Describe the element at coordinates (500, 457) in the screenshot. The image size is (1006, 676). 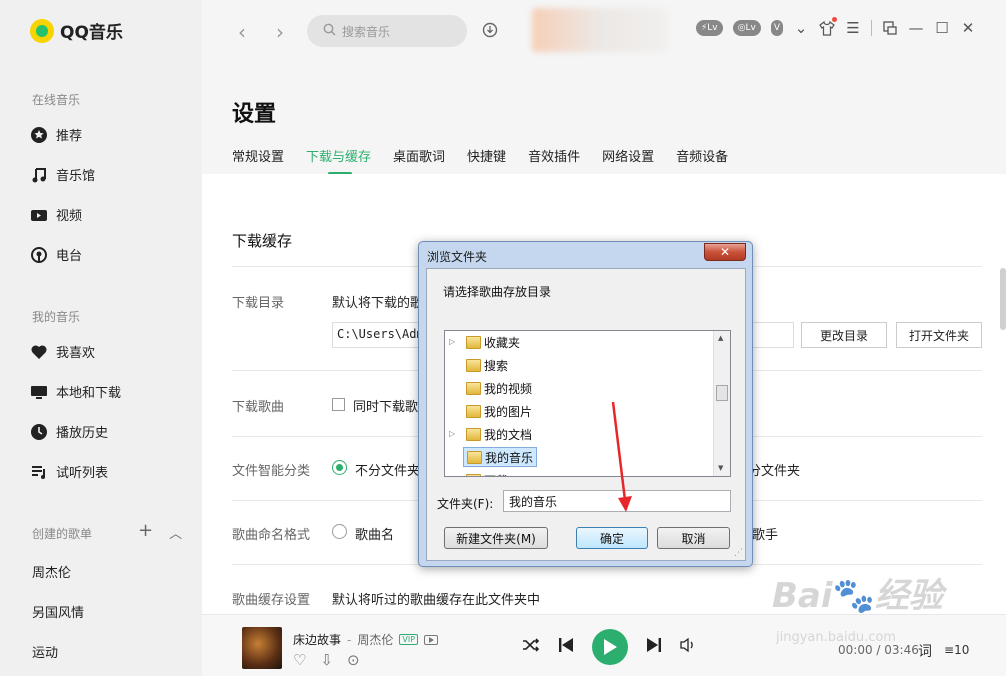
I see `tree-item-my-music: 我的音乐` at that location.